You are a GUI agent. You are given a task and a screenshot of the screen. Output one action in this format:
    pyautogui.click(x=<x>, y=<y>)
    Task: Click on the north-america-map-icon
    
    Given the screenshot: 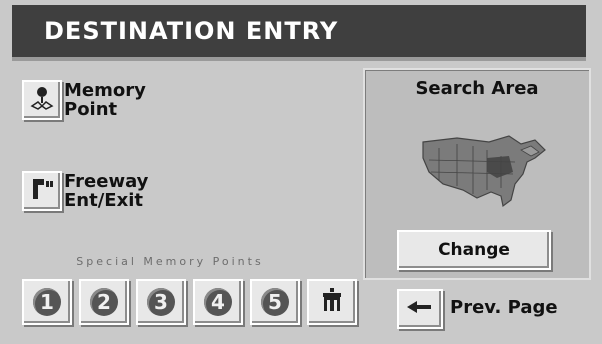 What is the action you would take?
    pyautogui.click(x=483, y=173)
    